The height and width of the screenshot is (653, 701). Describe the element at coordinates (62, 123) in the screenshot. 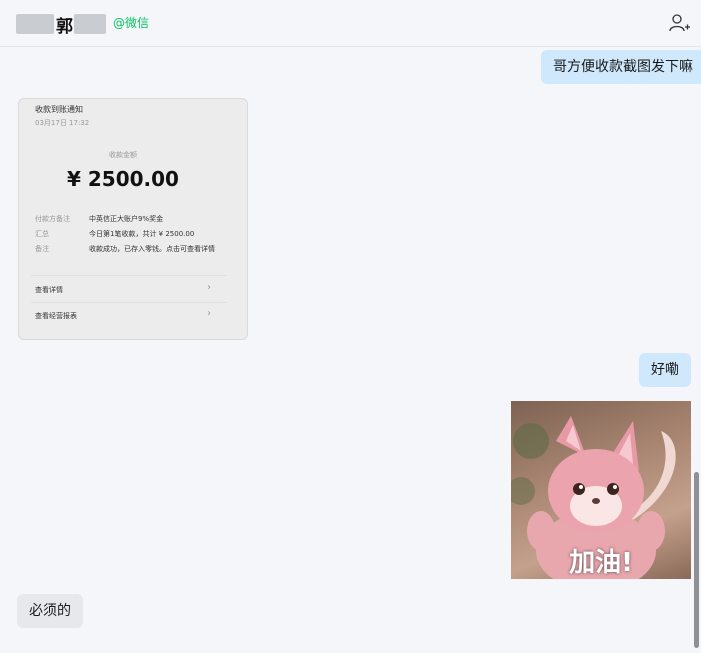

I see `receipt-time: 03月17日 17:32` at that location.